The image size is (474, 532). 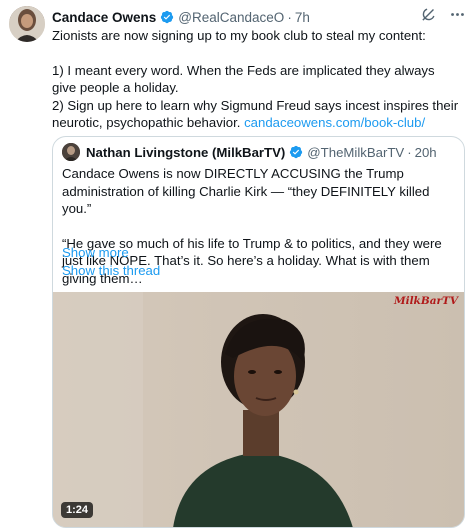 I want to click on author-name: Candace Owens, so click(x=104, y=17).